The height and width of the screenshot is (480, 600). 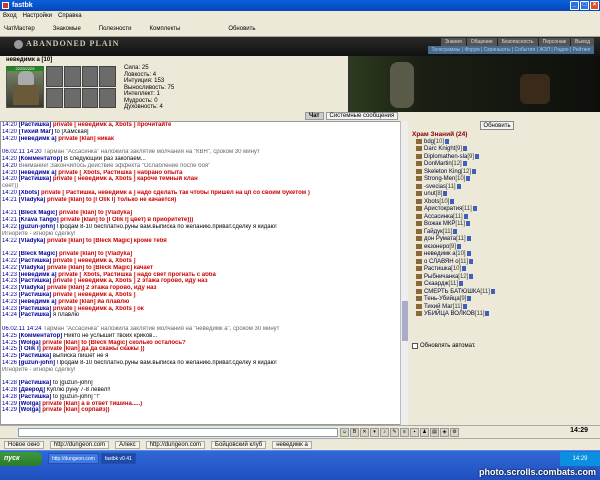 I want to click on user-name: неведимк а, so click(x=440, y=254).